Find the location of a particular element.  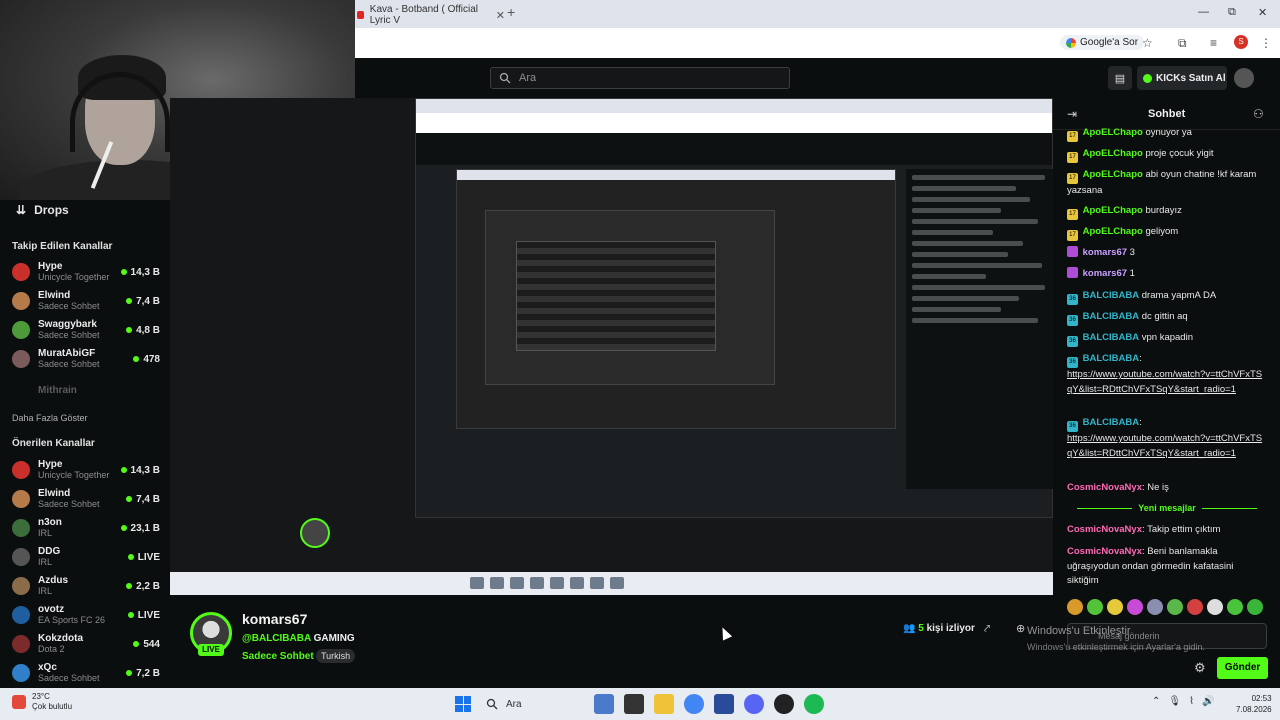

drops-icon: ⇊ is located at coordinates (21, 210).